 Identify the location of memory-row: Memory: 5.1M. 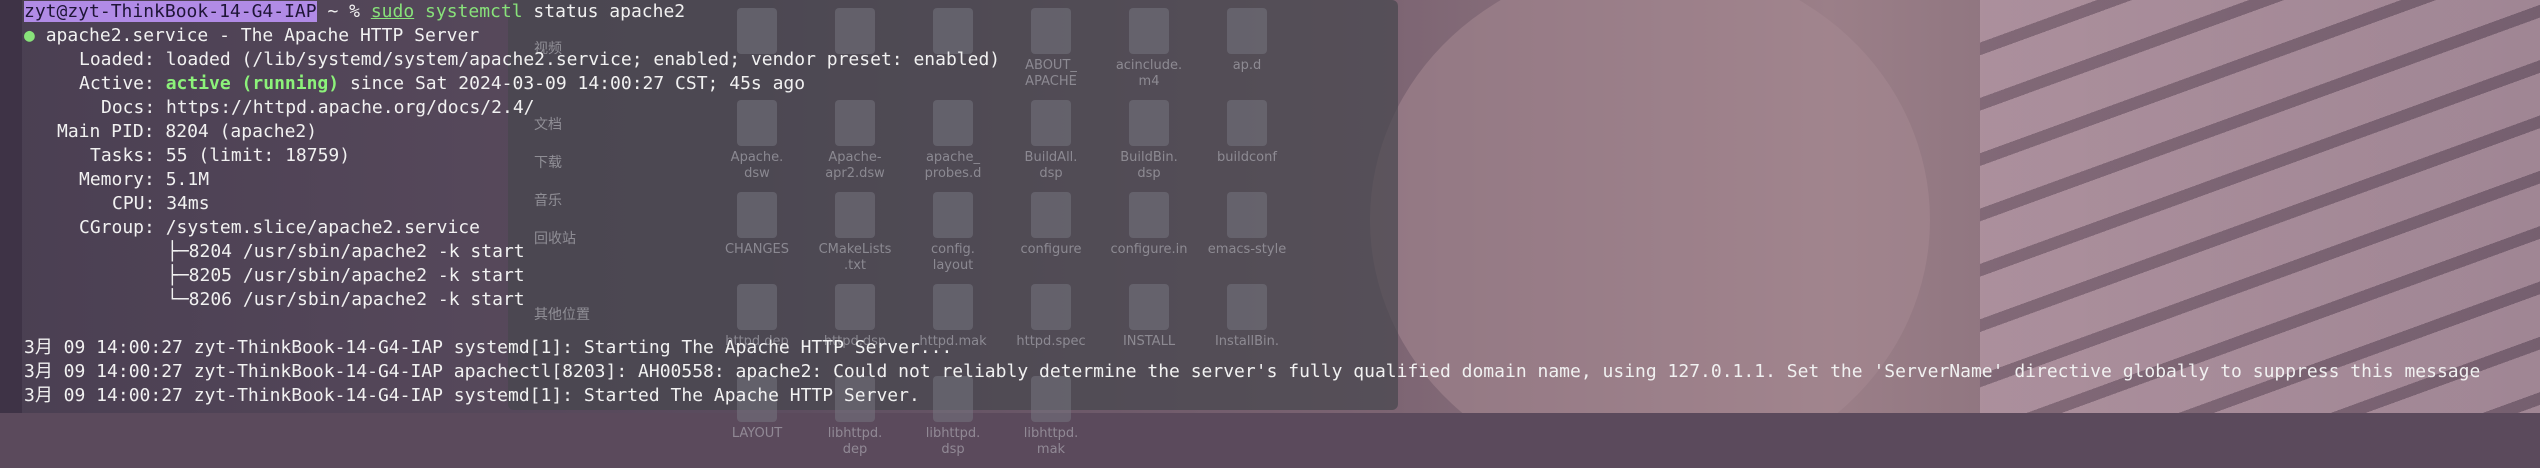
(144, 180).